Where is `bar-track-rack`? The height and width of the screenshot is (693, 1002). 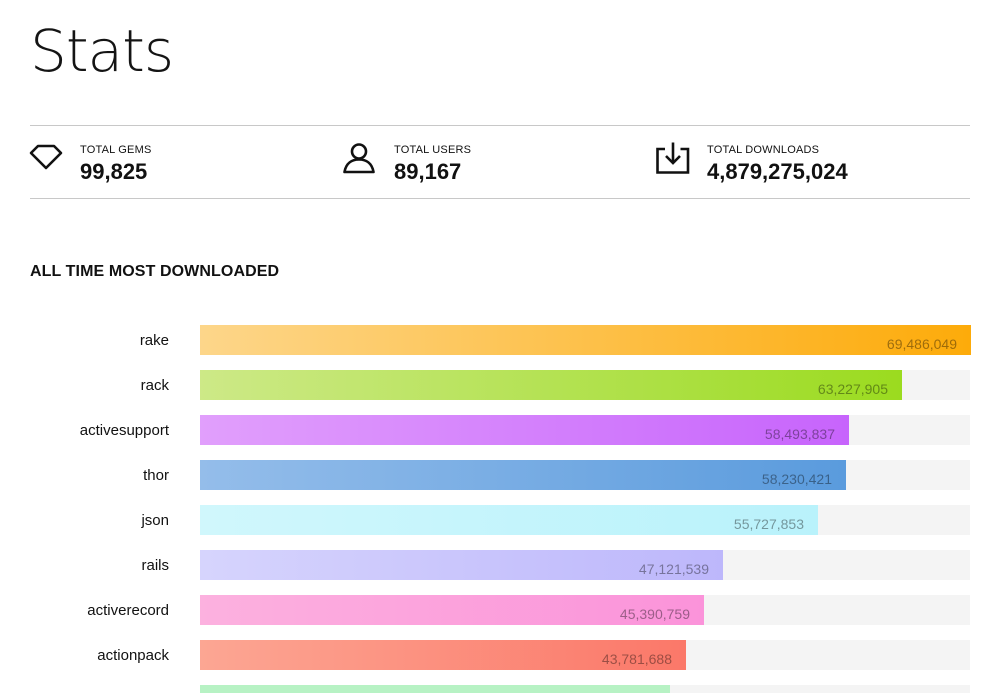 bar-track-rack is located at coordinates (585, 385).